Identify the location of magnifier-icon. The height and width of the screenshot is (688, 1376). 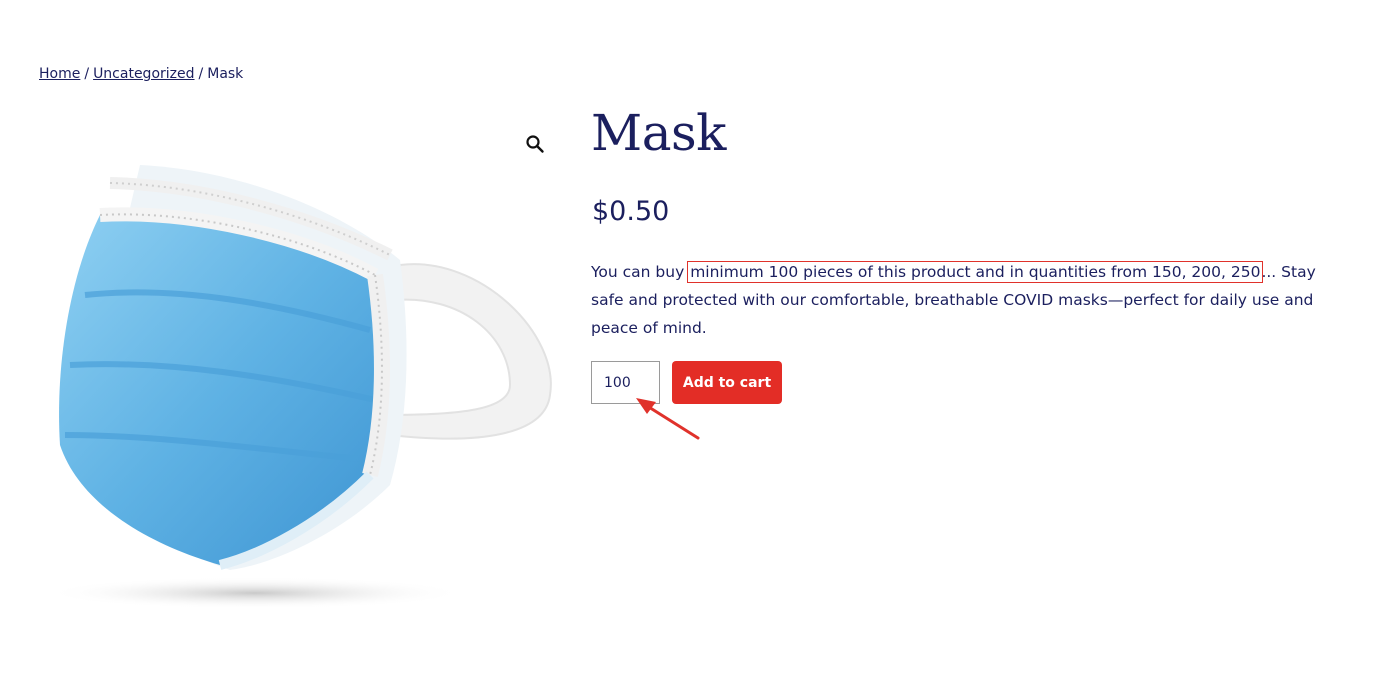
(535, 144).